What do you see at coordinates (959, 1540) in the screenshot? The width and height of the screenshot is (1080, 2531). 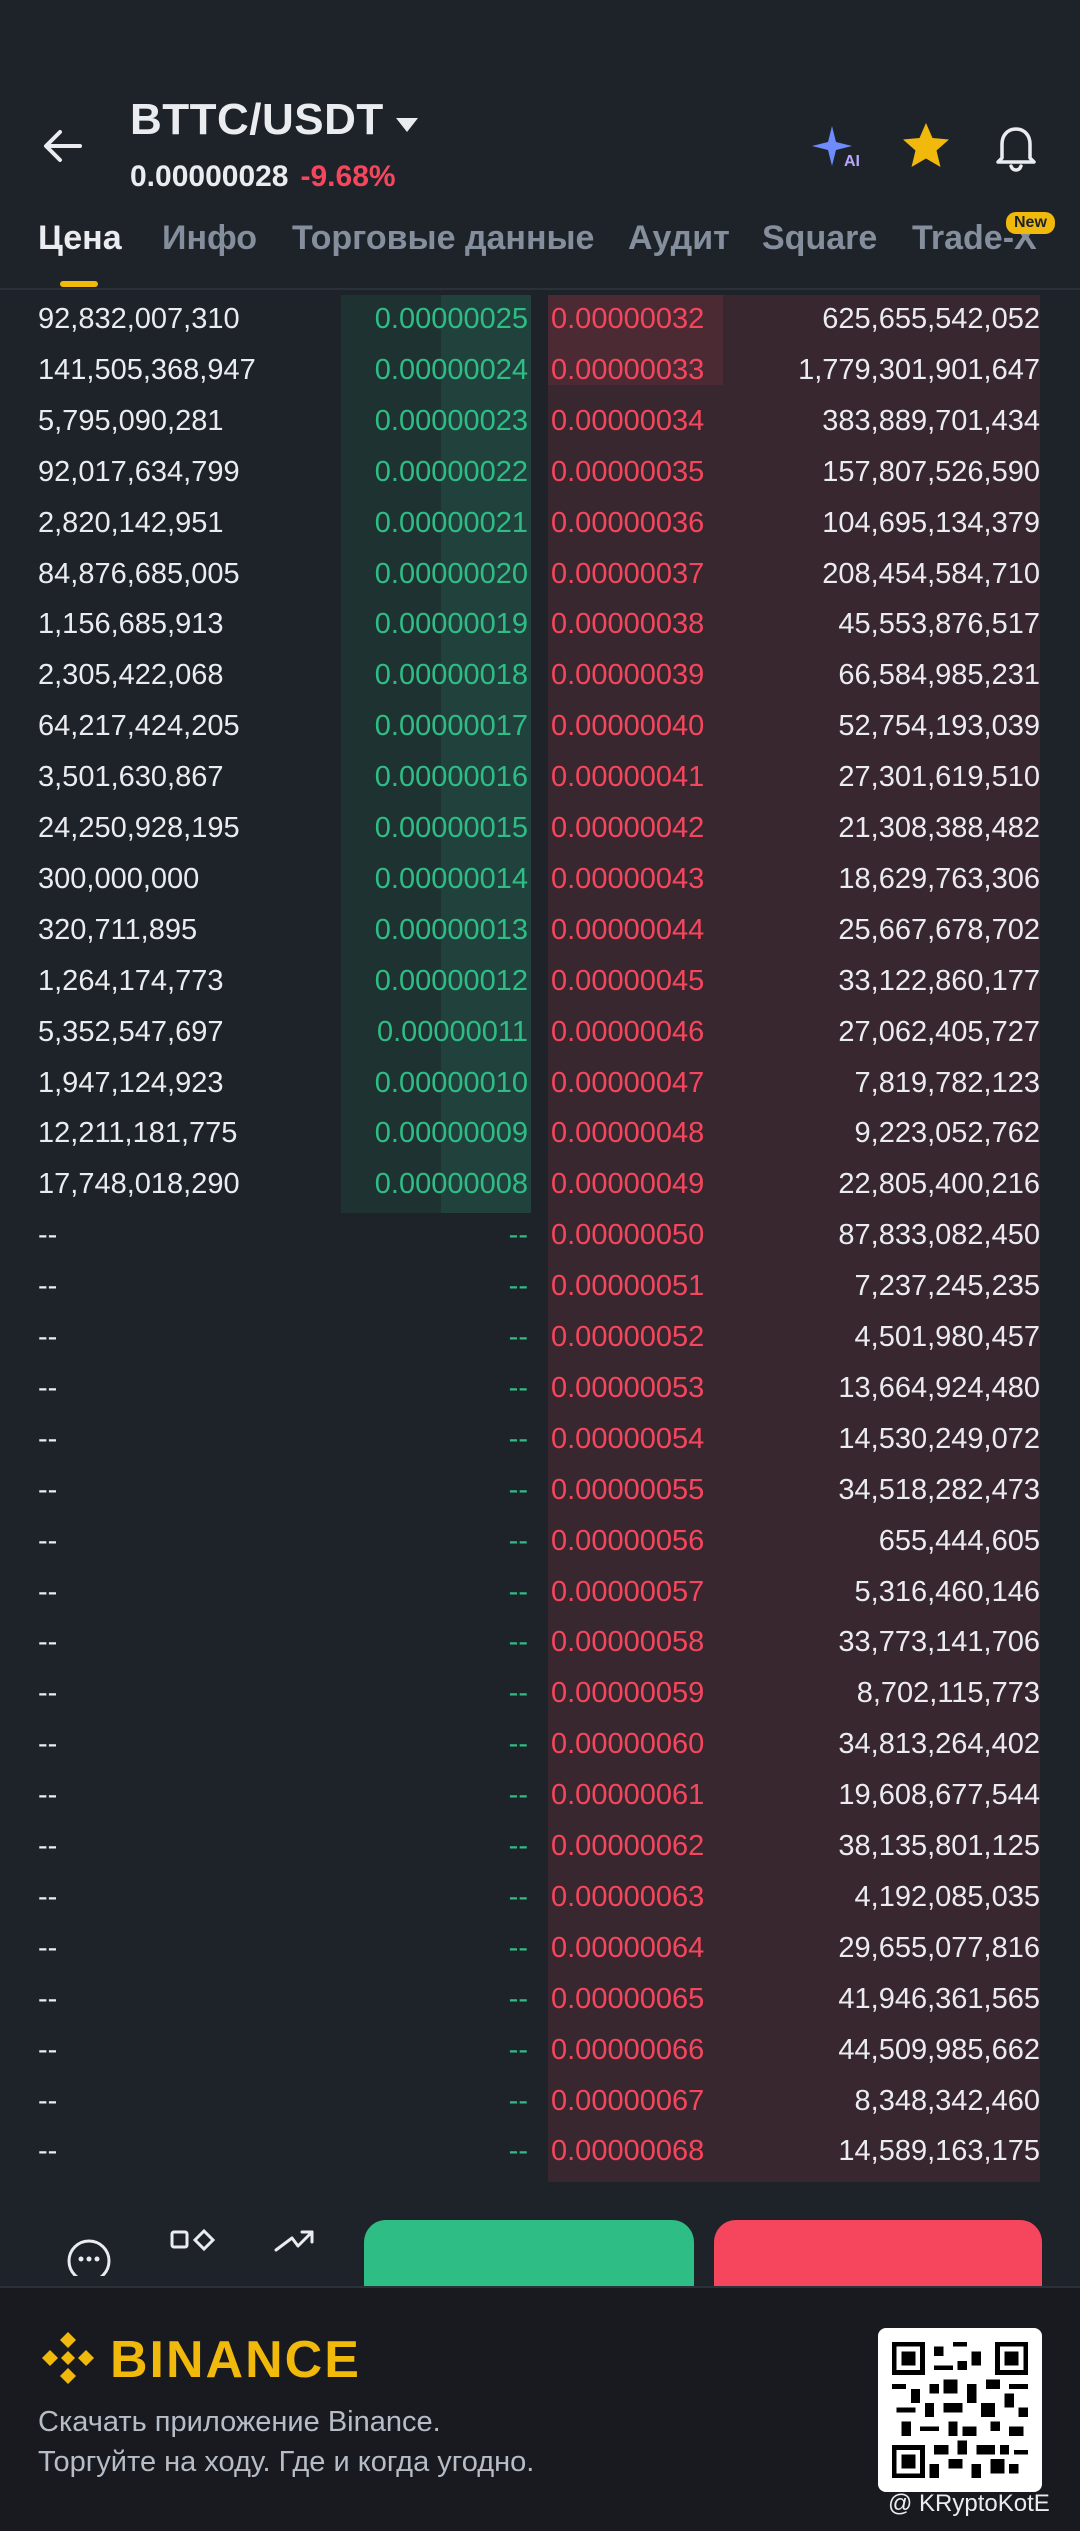 I see `ask-quantity: 655,444,605` at bounding box center [959, 1540].